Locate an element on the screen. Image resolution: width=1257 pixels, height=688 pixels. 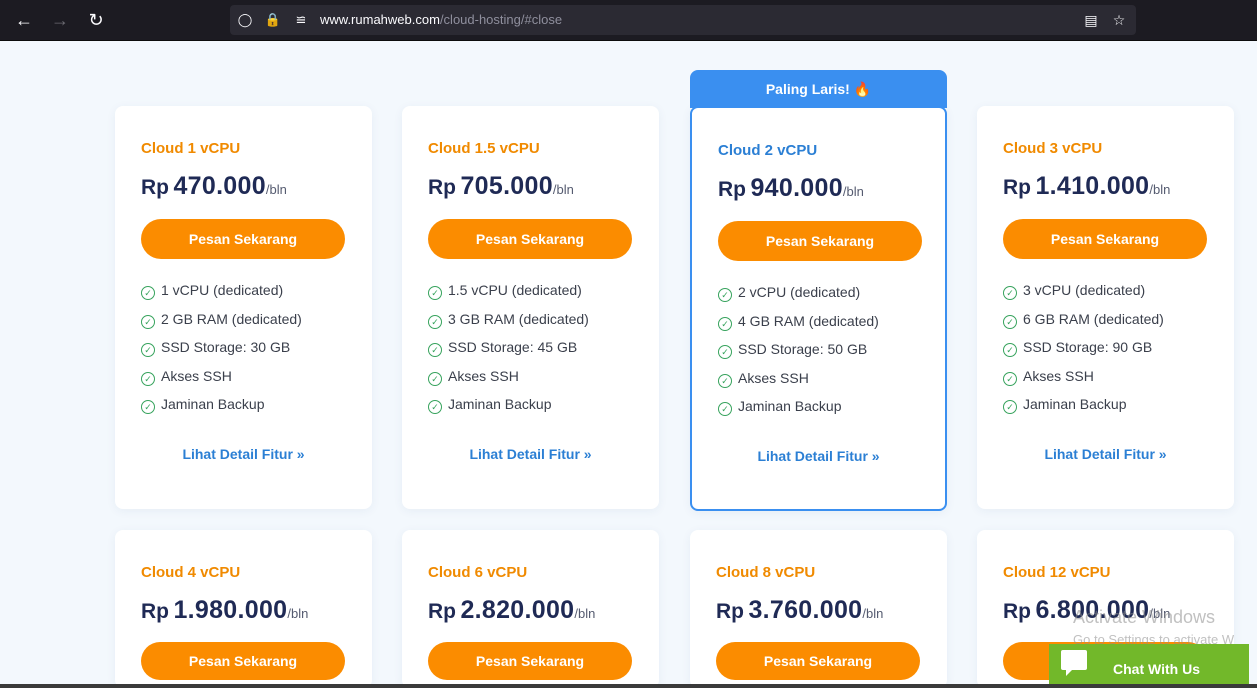
plan-name: Cloud 12 vCPU is located at coordinates (1057, 572).